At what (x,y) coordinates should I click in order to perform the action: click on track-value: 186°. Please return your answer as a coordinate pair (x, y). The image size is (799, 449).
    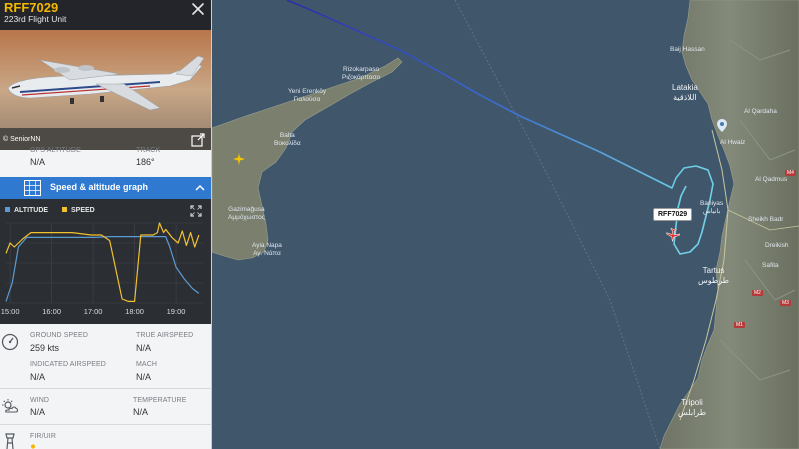
    Looking at the image, I should click on (145, 162).